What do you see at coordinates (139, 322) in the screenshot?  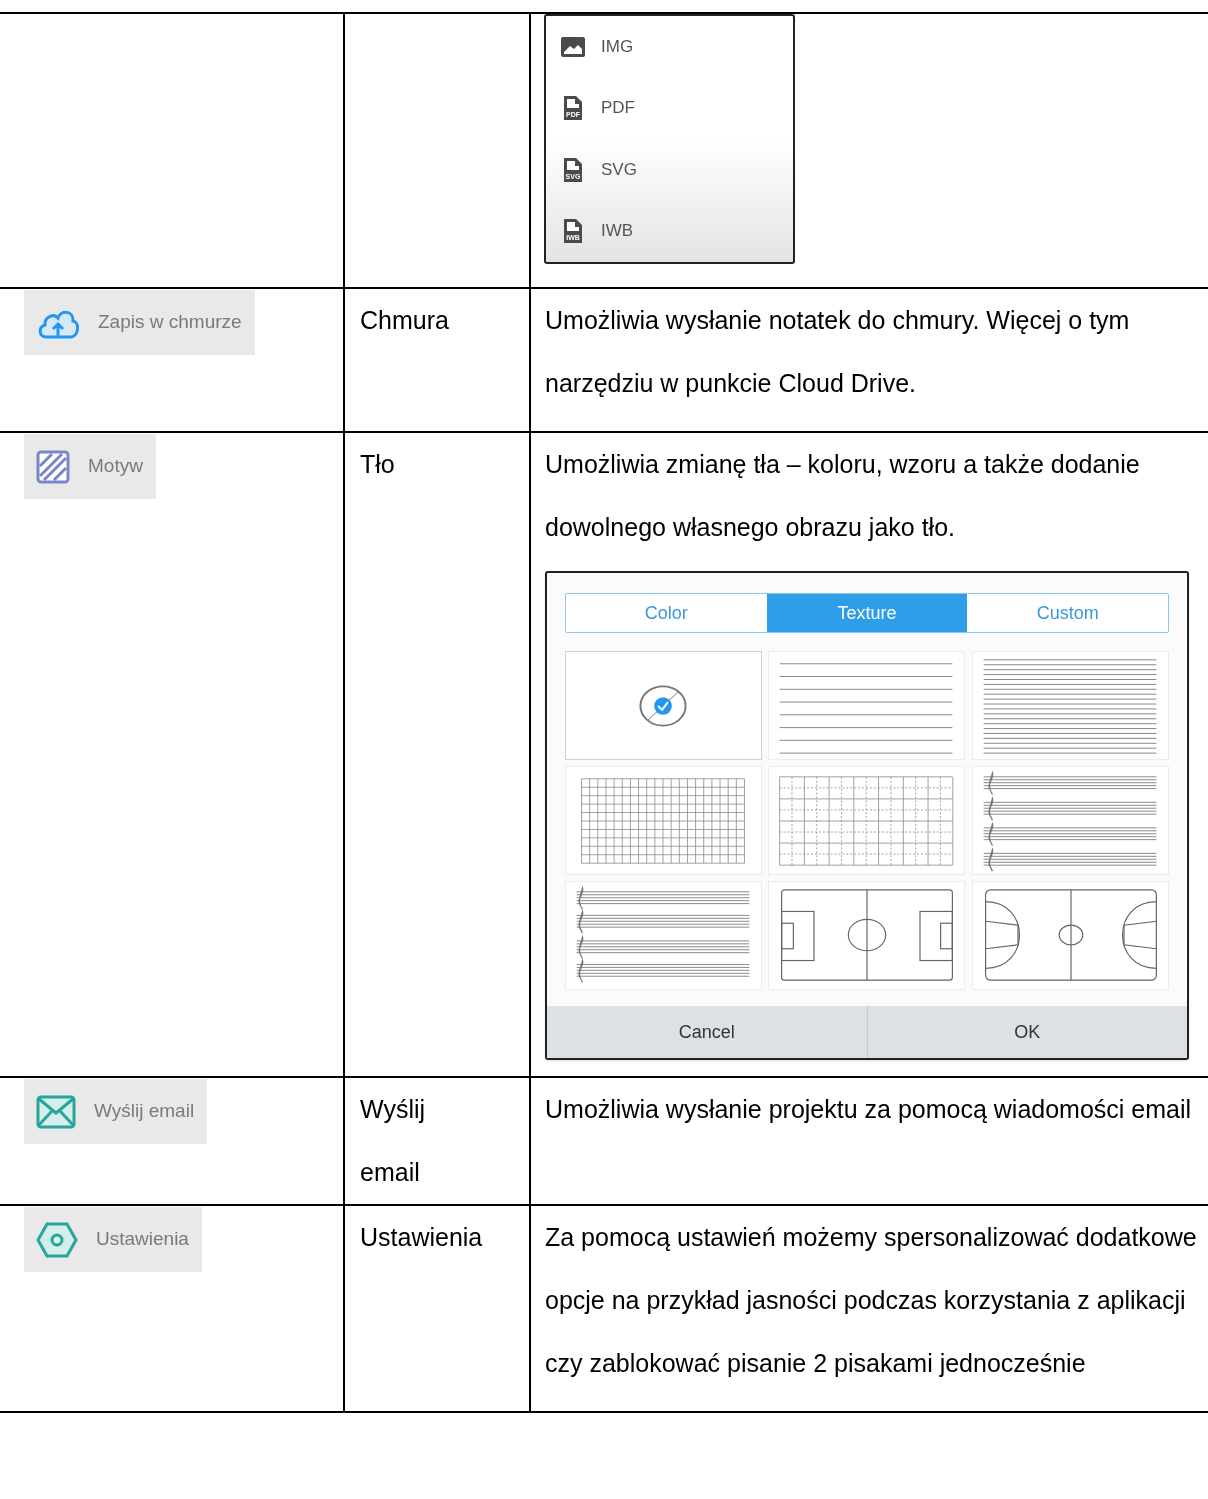 I see `toolbar-button: Zapis w chmurze` at bounding box center [139, 322].